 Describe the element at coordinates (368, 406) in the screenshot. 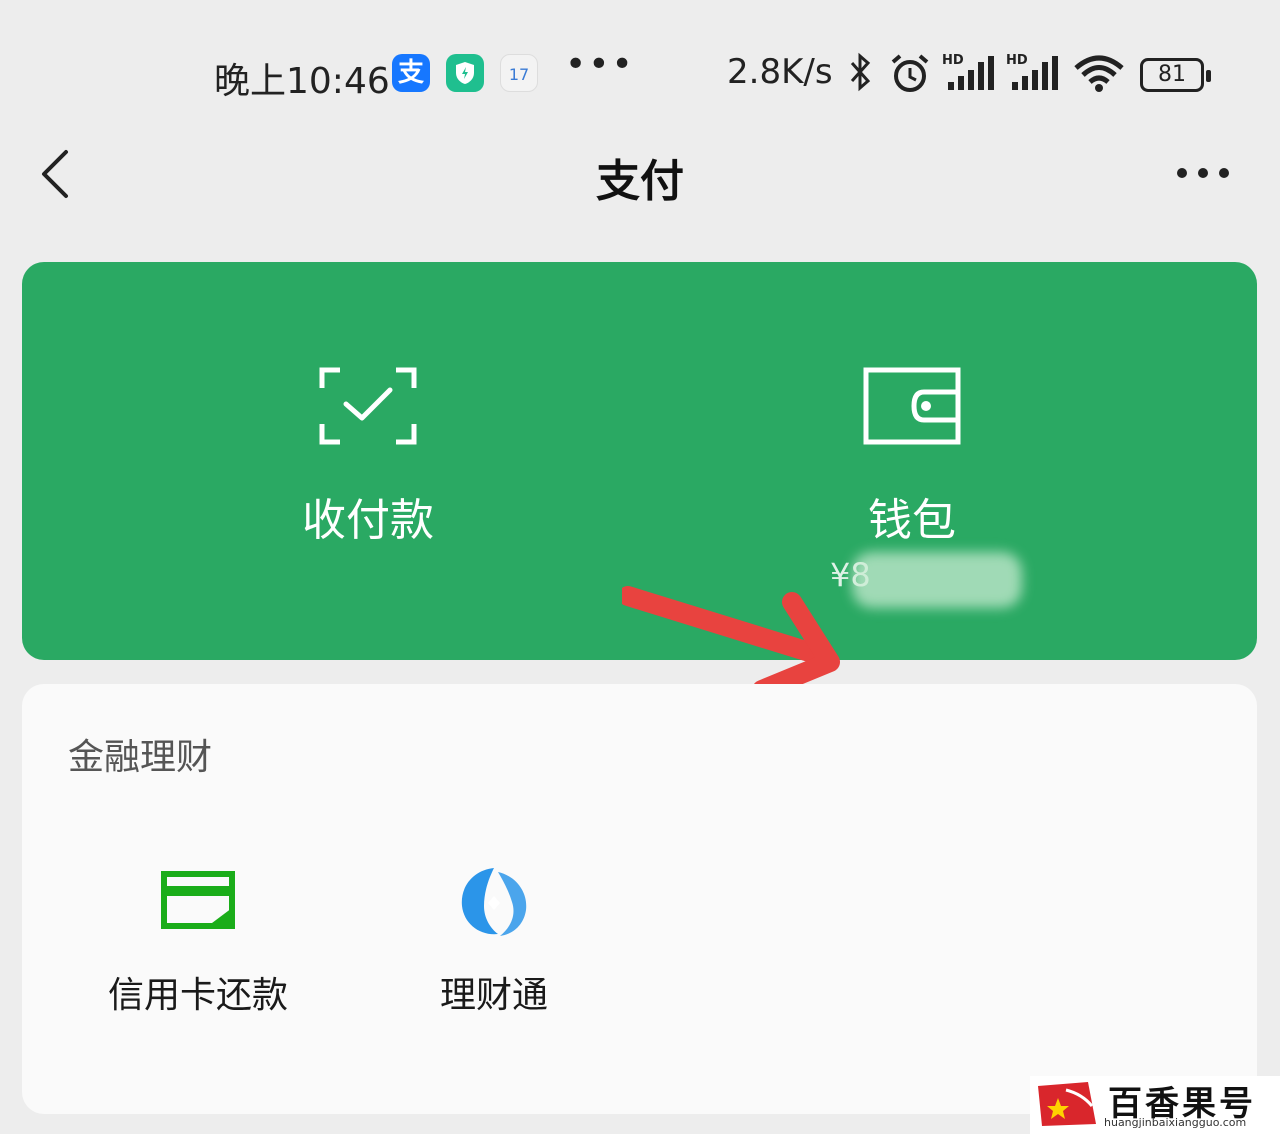

I see `scan-check-icon` at that location.